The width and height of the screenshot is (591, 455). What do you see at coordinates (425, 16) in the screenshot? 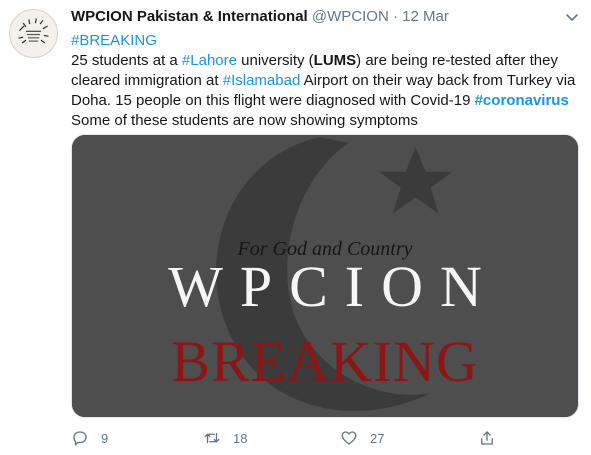
I see `tweet-date: 12 Mar` at bounding box center [425, 16].